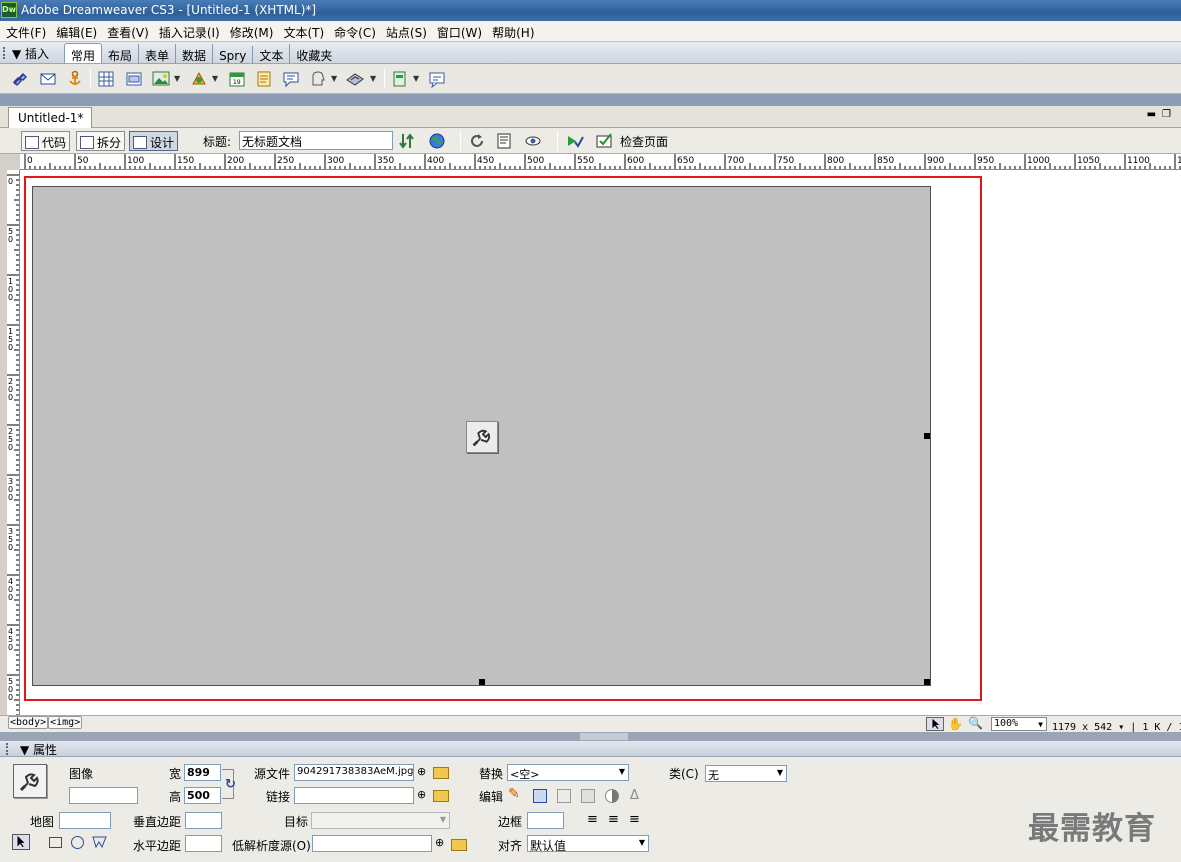  Describe the element at coordinates (634, 819) in the screenshot. I see `align-right-icon: ≡` at that location.